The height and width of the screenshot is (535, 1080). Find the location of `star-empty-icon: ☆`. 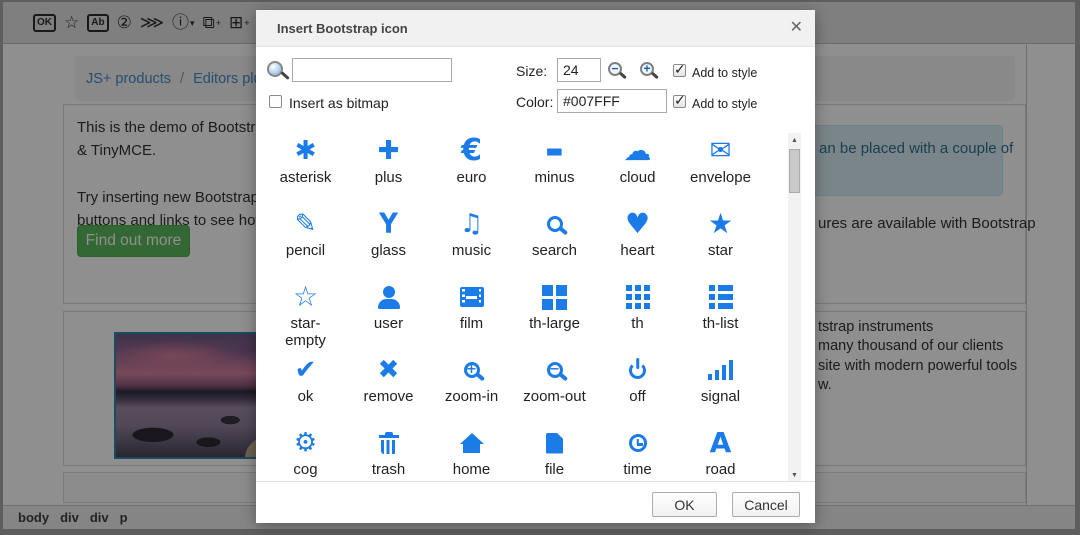

star-empty-icon: ☆ is located at coordinates (305, 296).